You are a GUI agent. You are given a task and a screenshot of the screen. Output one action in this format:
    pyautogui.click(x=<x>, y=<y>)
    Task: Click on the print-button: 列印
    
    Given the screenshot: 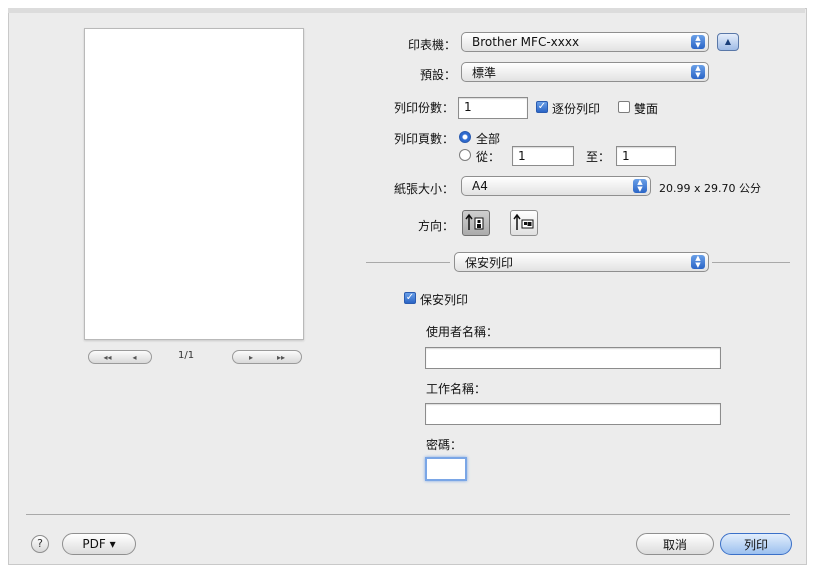 What is the action you would take?
    pyautogui.click(x=756, y=544)
    